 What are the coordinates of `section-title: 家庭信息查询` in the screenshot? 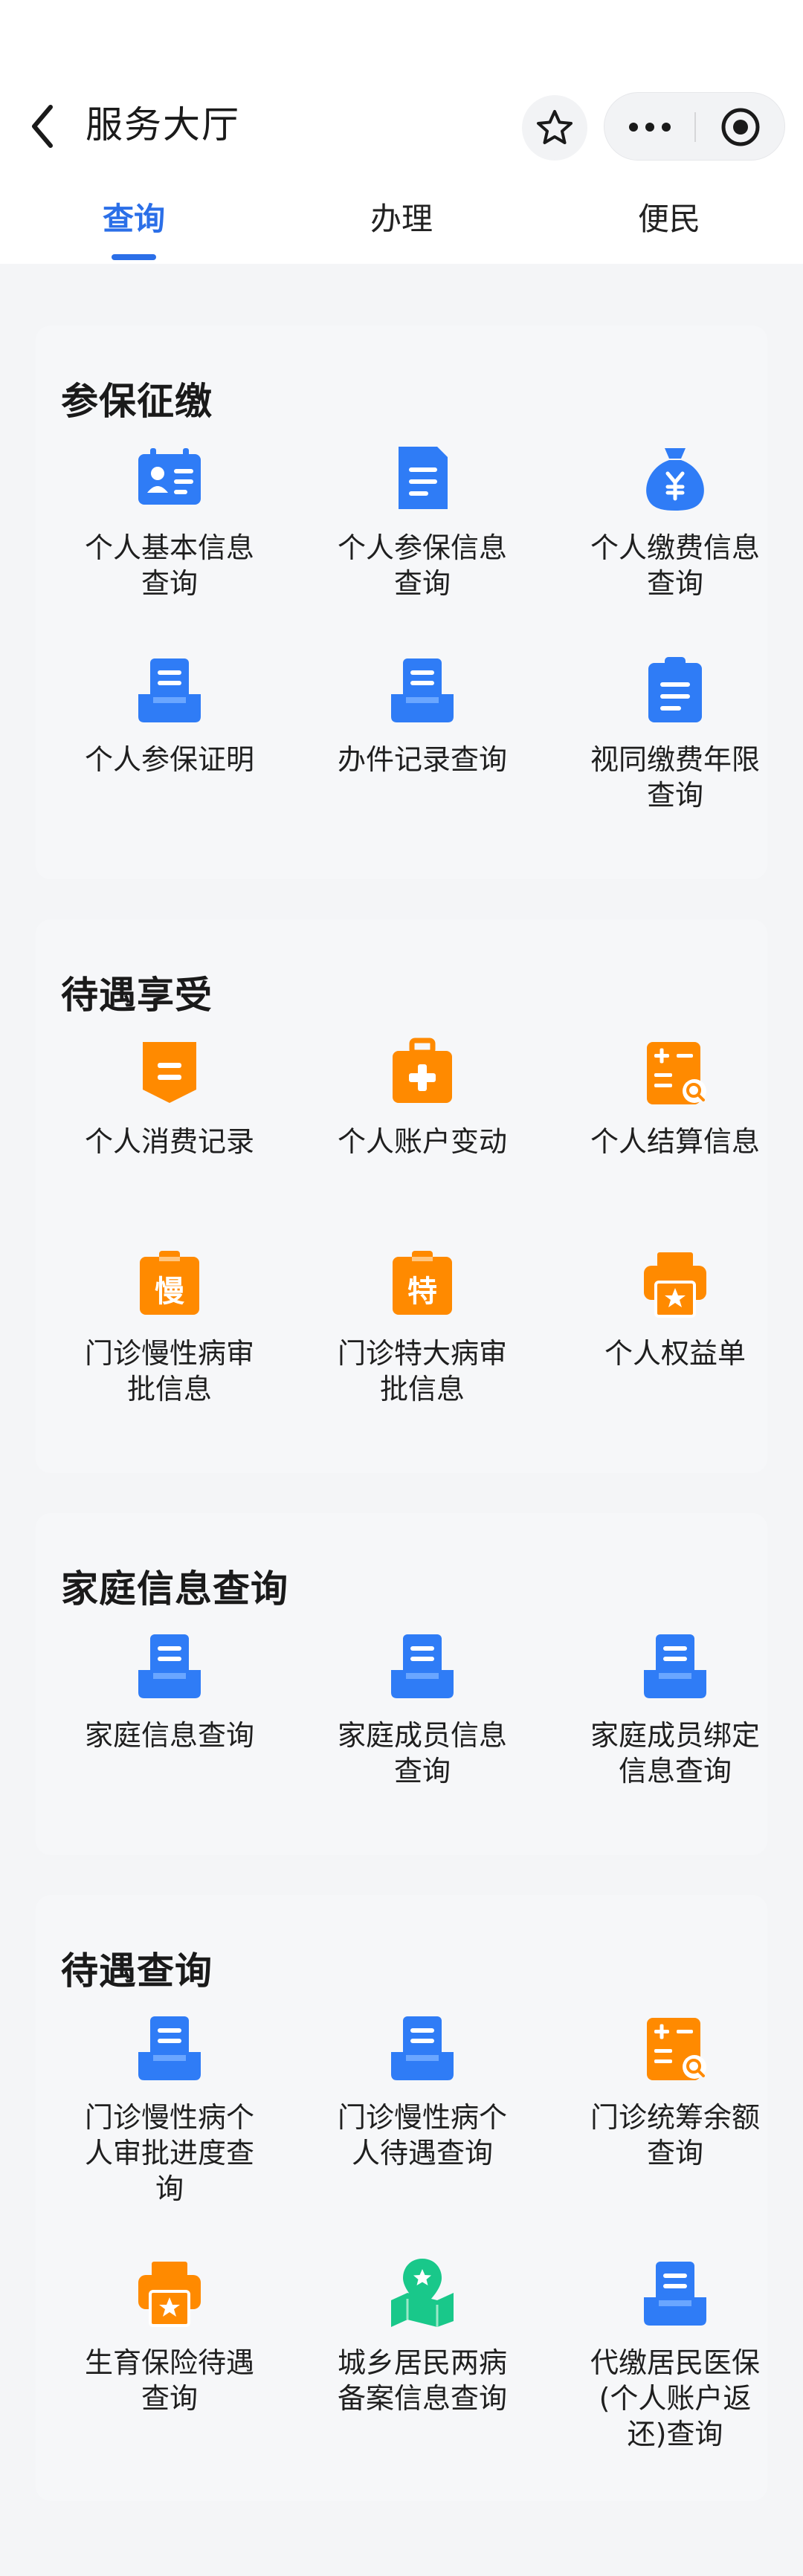 It's located at (174, 1589).